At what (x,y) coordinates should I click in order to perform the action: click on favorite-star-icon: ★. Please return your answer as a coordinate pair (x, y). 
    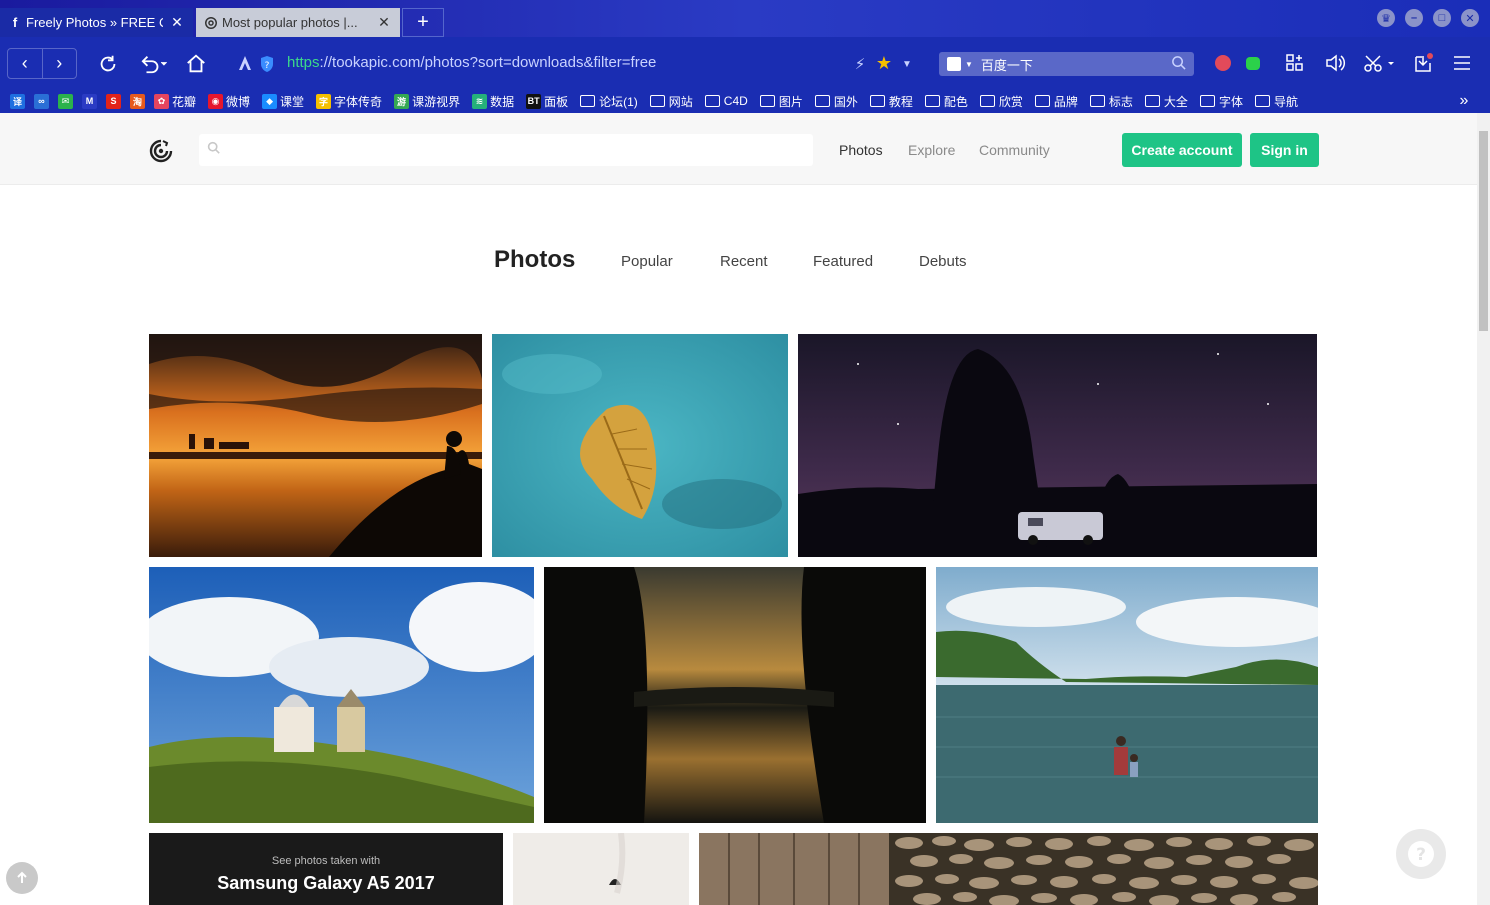
    Looking at the image, I should click on (884, 63).